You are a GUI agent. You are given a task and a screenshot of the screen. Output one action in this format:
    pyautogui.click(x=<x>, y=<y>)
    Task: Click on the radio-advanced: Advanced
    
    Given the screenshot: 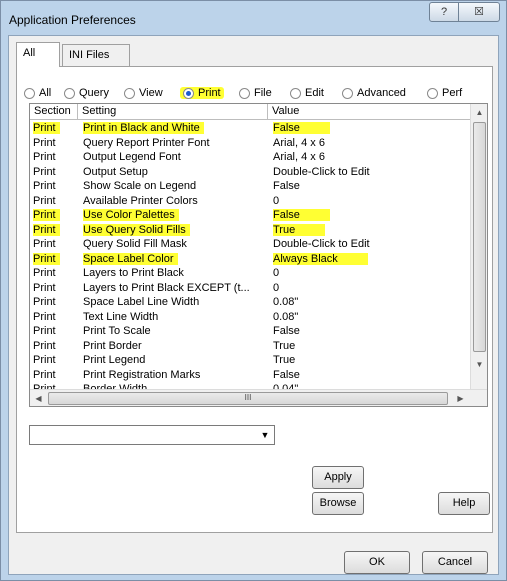 What is the action you would take?
    pyautogui.click(x=374, y=93)
    